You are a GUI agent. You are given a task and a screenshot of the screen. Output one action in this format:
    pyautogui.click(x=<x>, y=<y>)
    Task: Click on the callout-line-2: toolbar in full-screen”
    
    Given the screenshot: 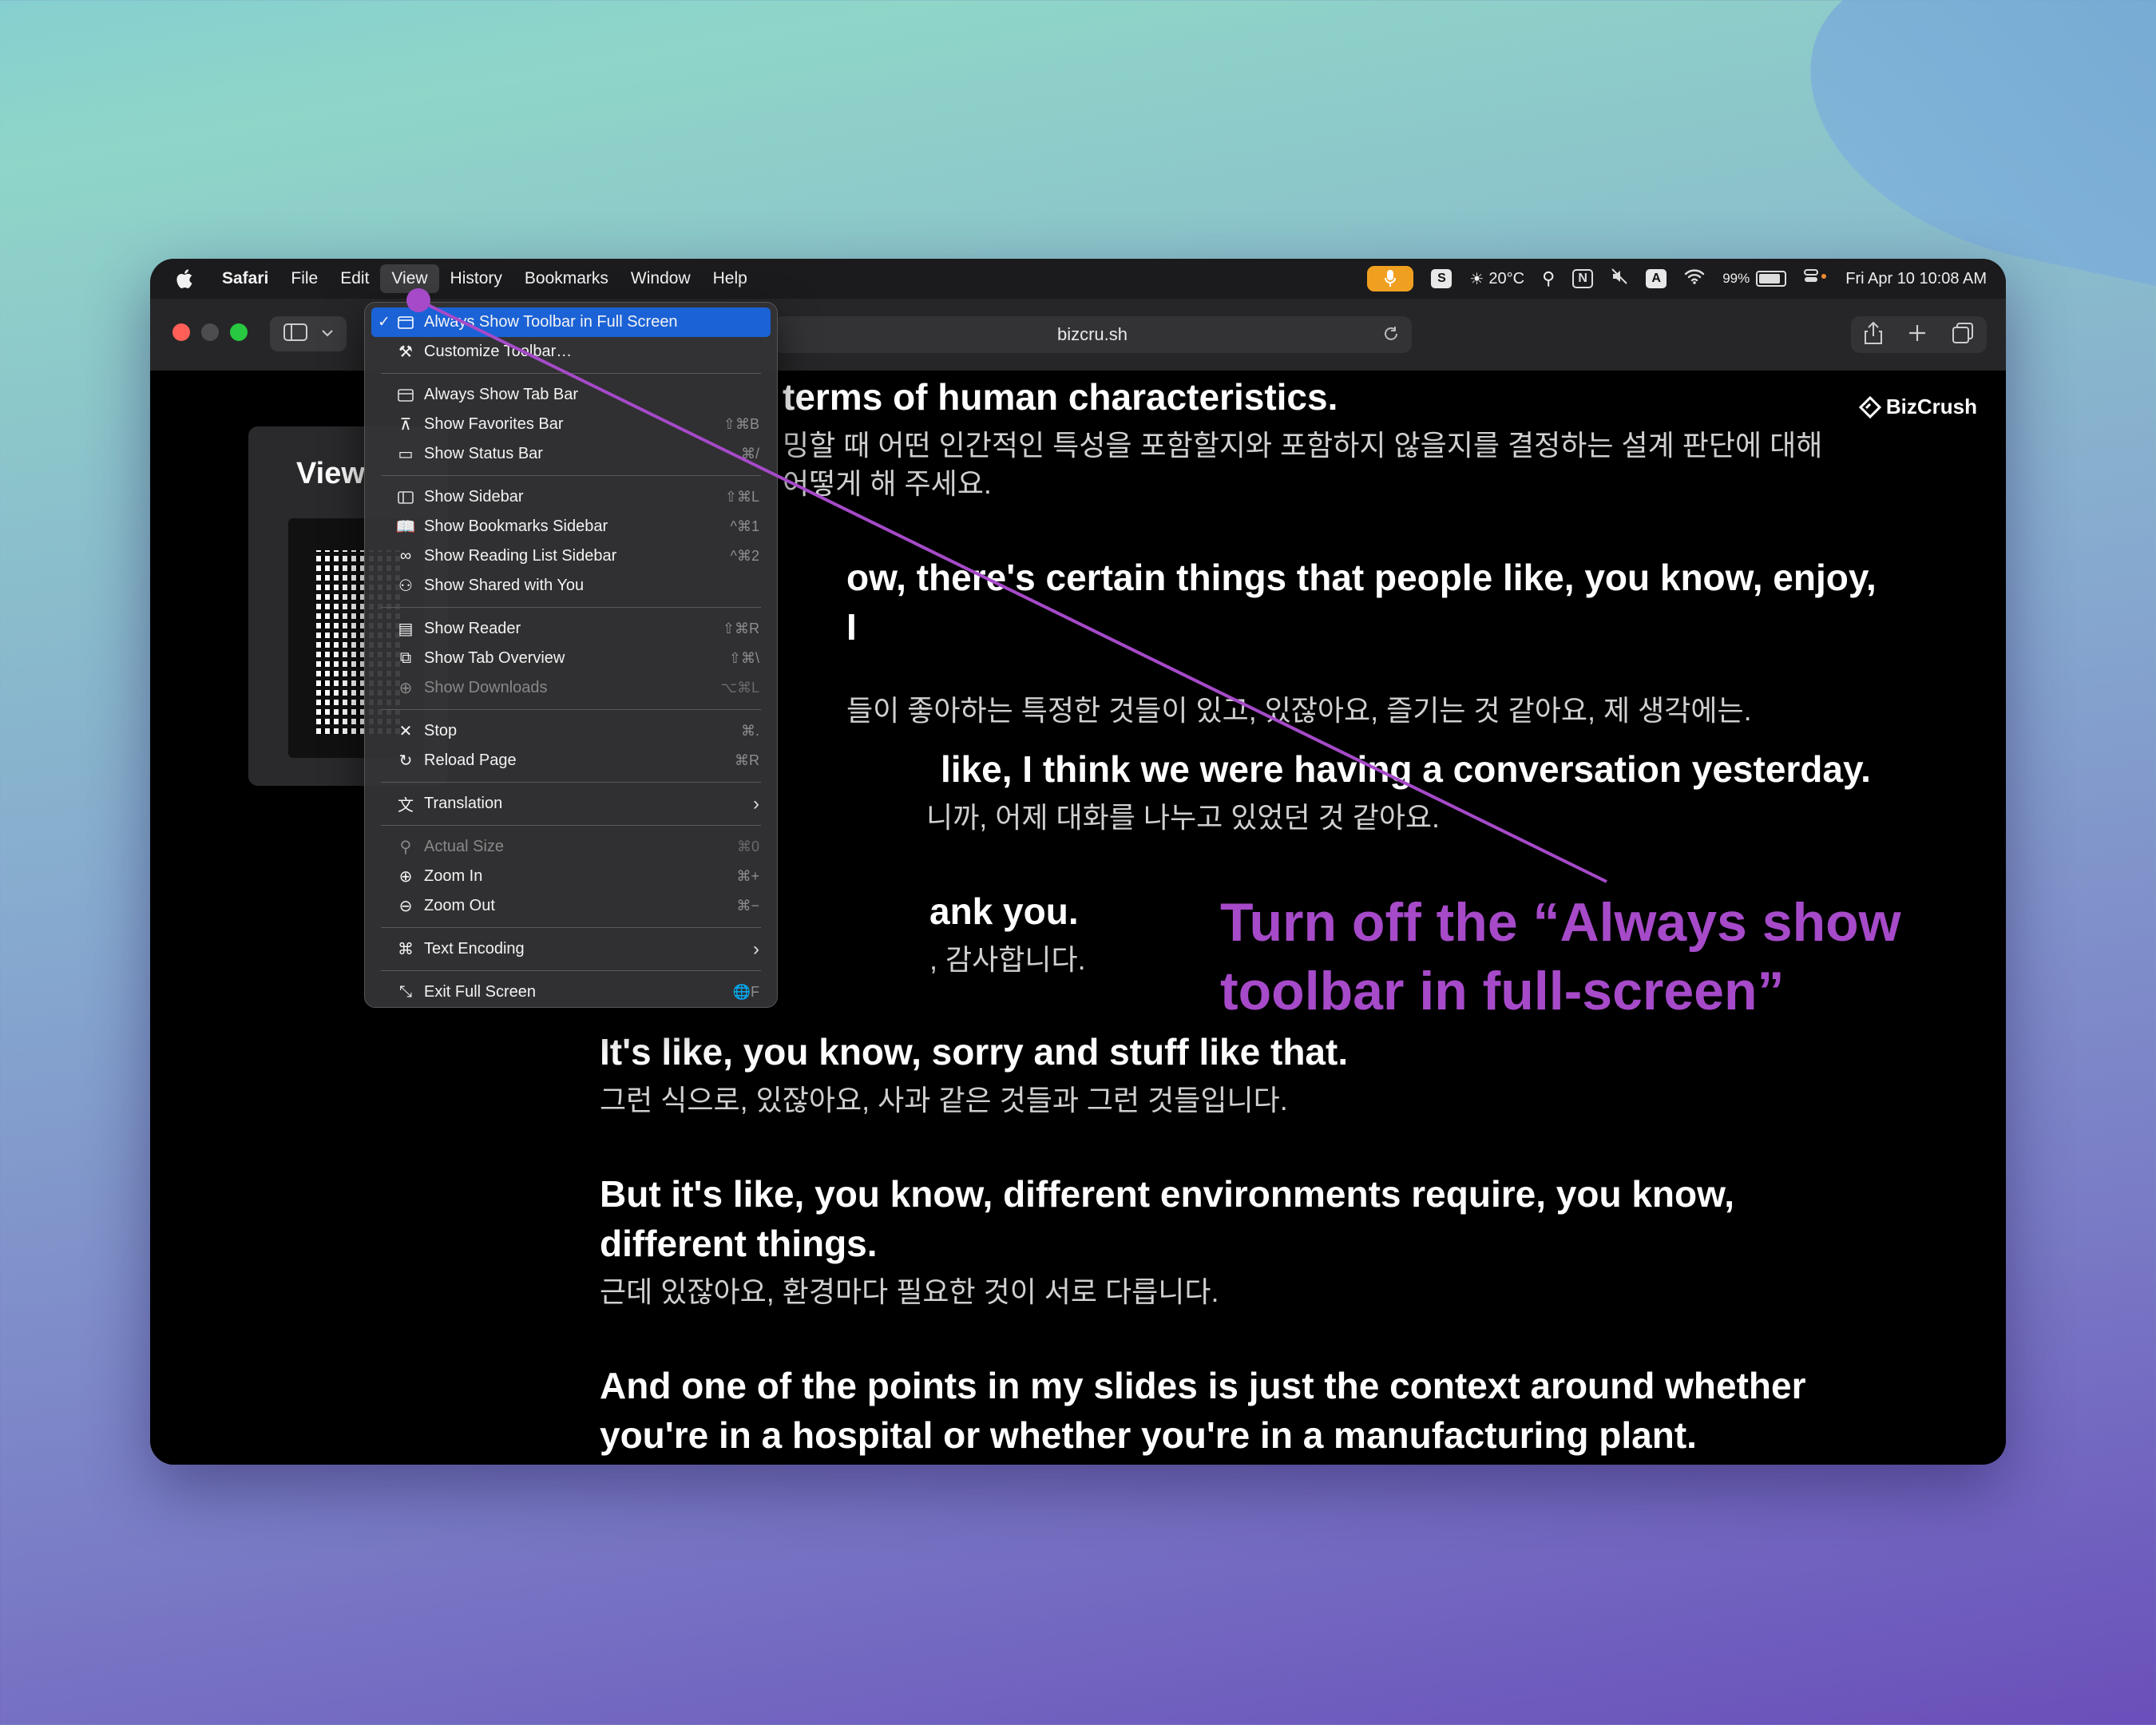 What is the action you would take?
    pyautogui.click(x=1502, y=991)
    